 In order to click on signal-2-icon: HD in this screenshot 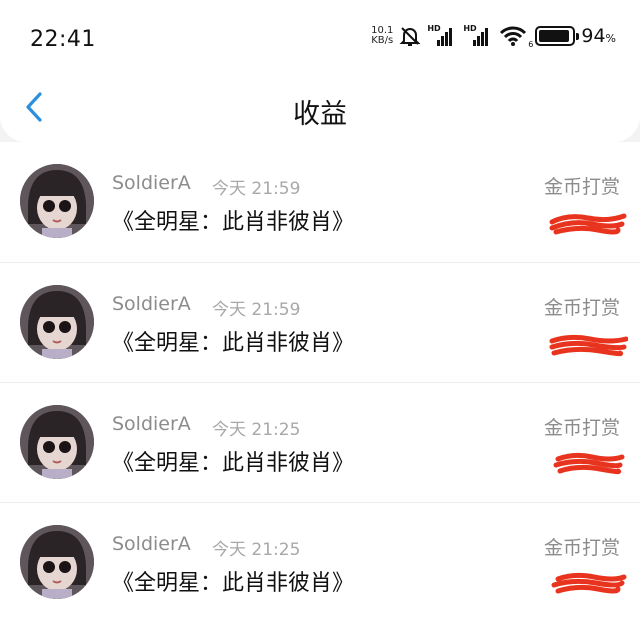, I will do `click(478, 35)`.